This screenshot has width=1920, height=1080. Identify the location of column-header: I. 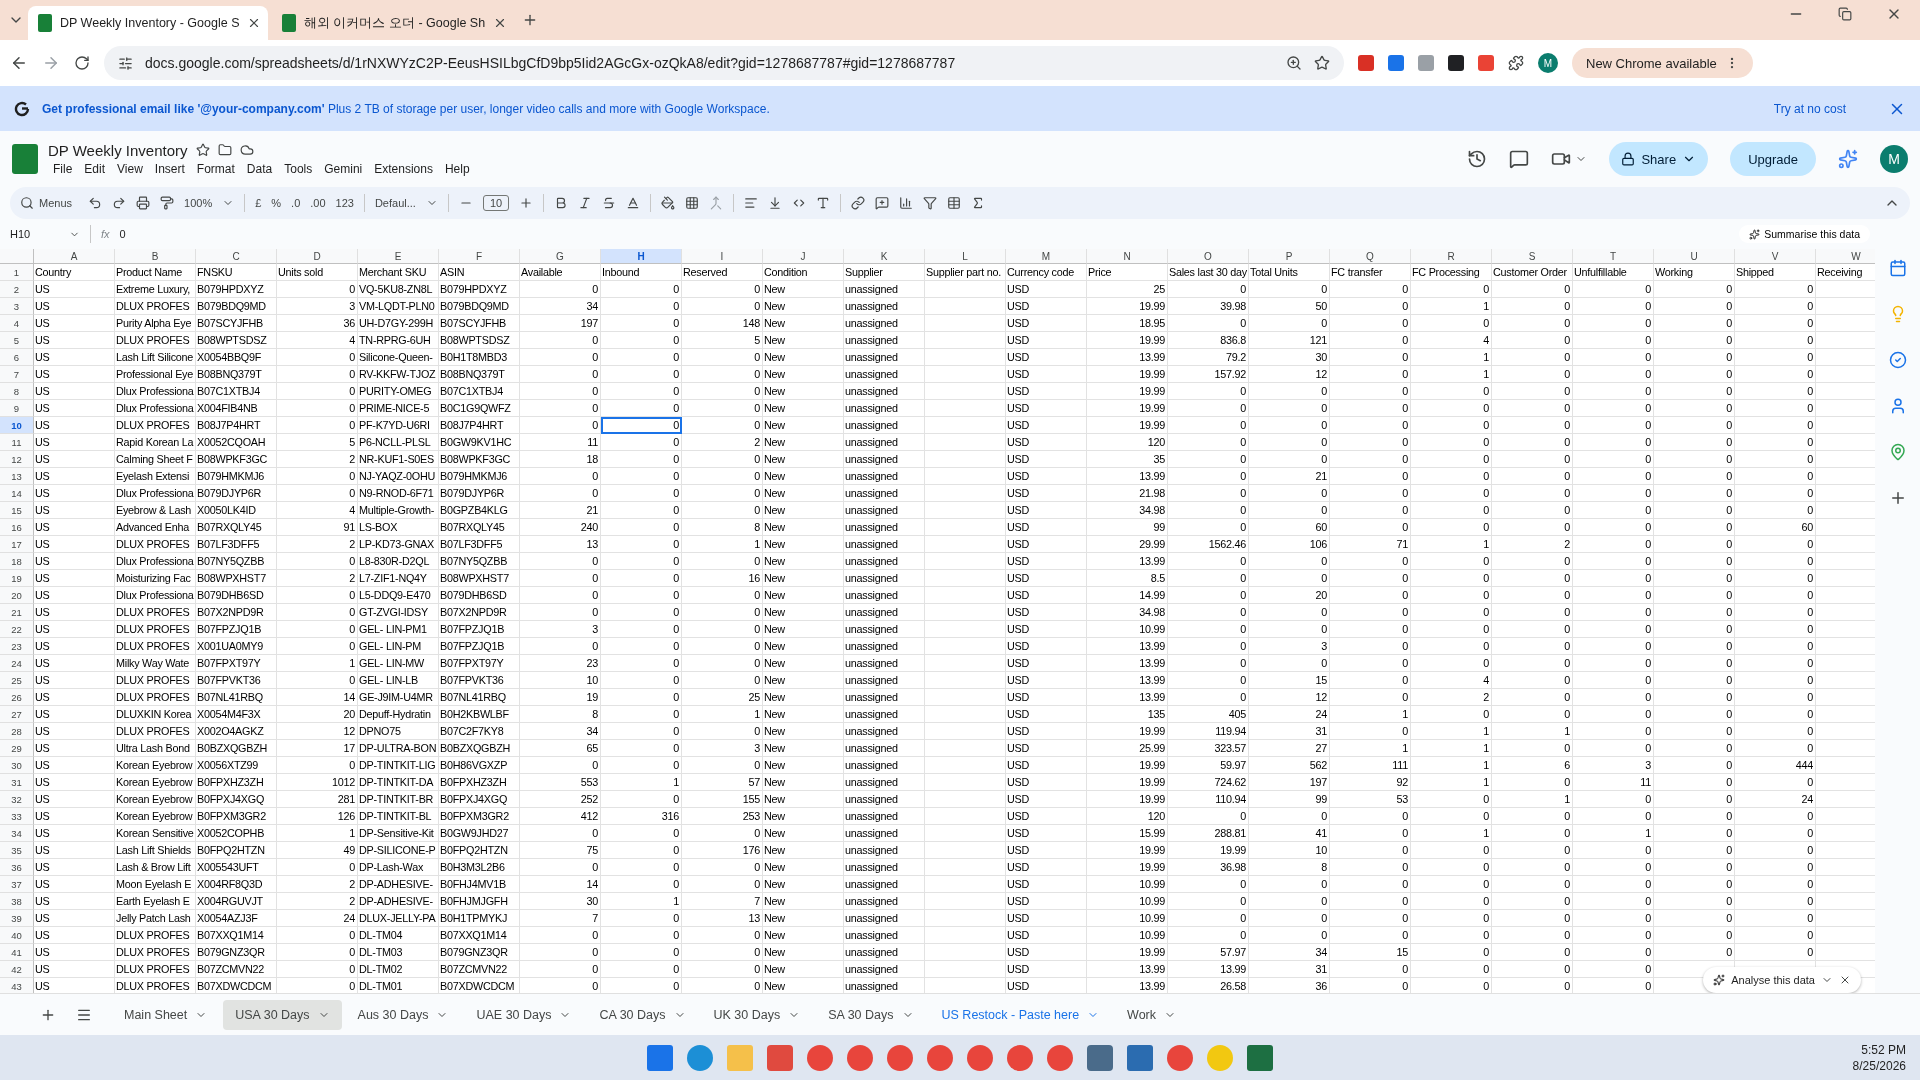
(722, 256).